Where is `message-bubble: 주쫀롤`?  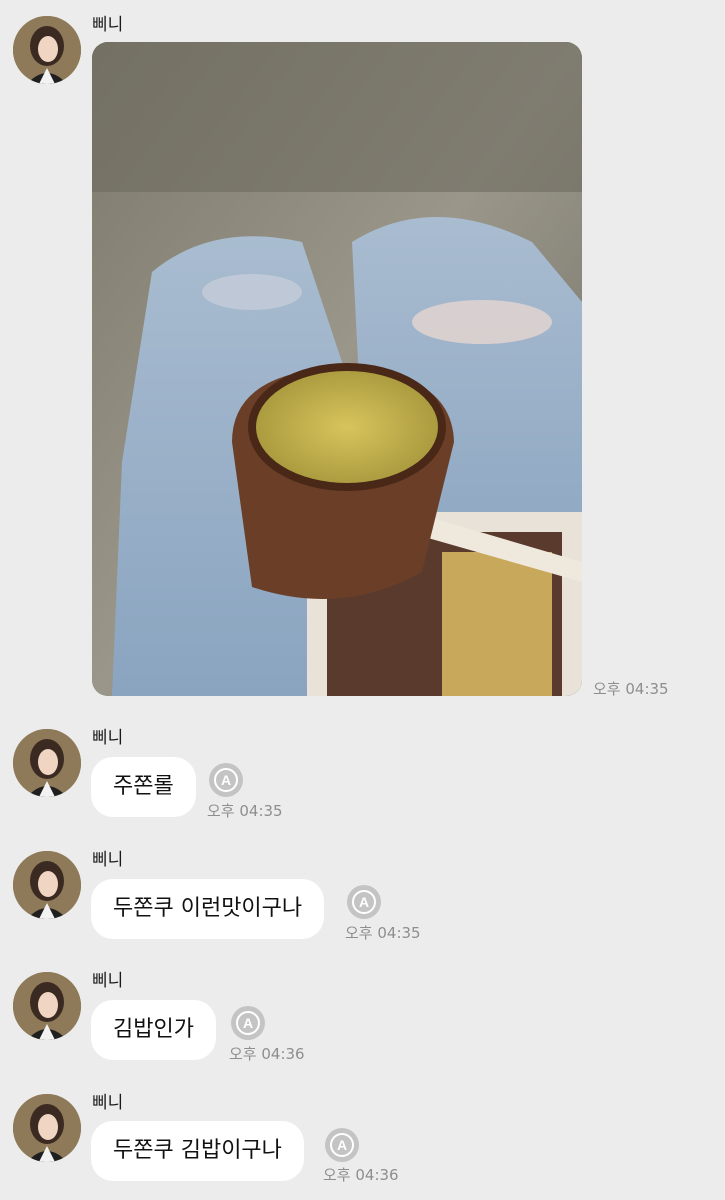
message-bubble: 주쫀롤 is located at coordinates (143, 787).